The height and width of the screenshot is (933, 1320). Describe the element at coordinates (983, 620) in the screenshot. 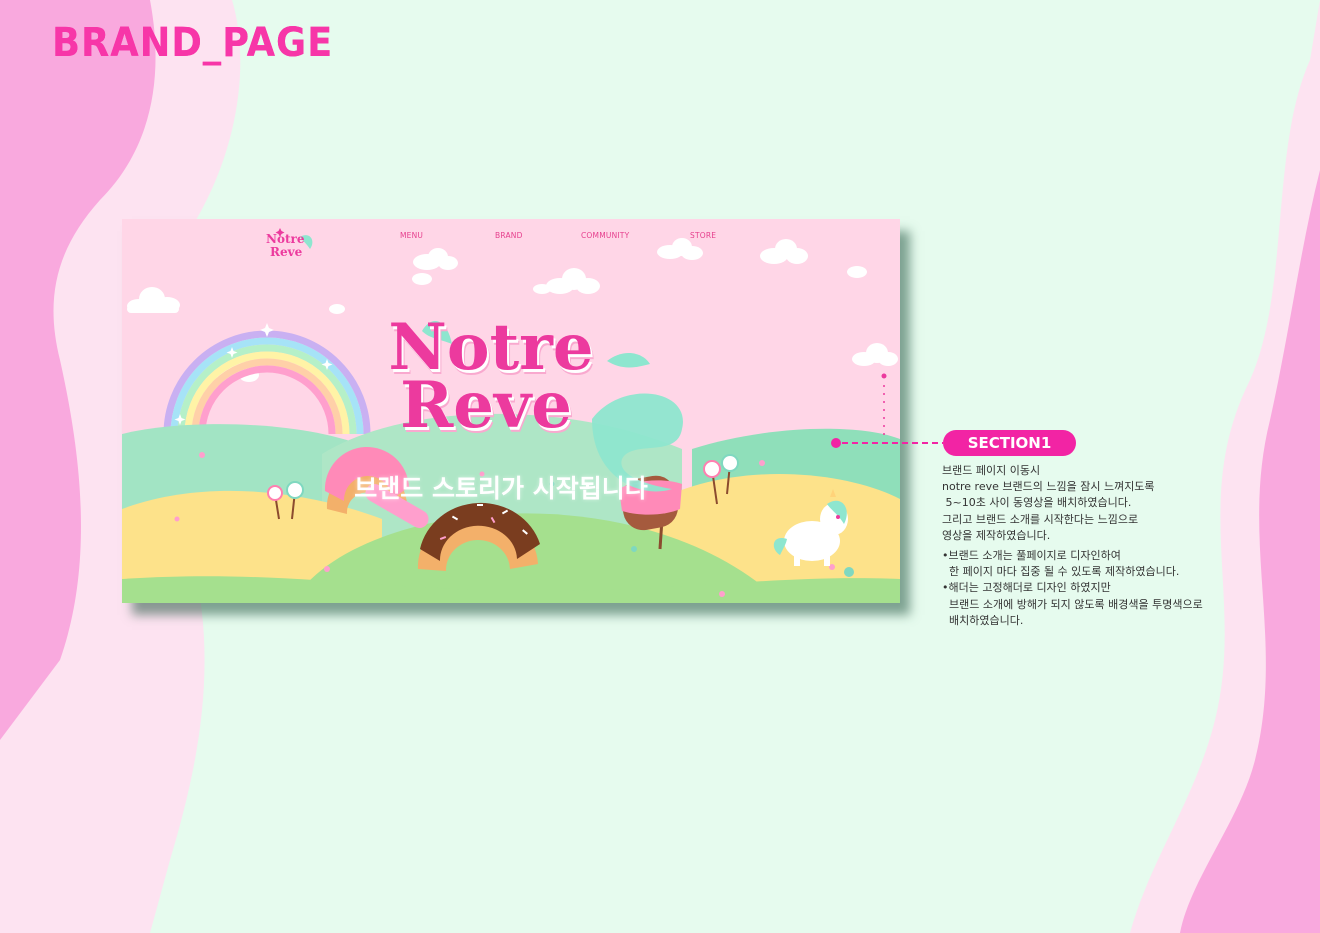

I see `desc-bullet: 배치하였습니다.` at that location.